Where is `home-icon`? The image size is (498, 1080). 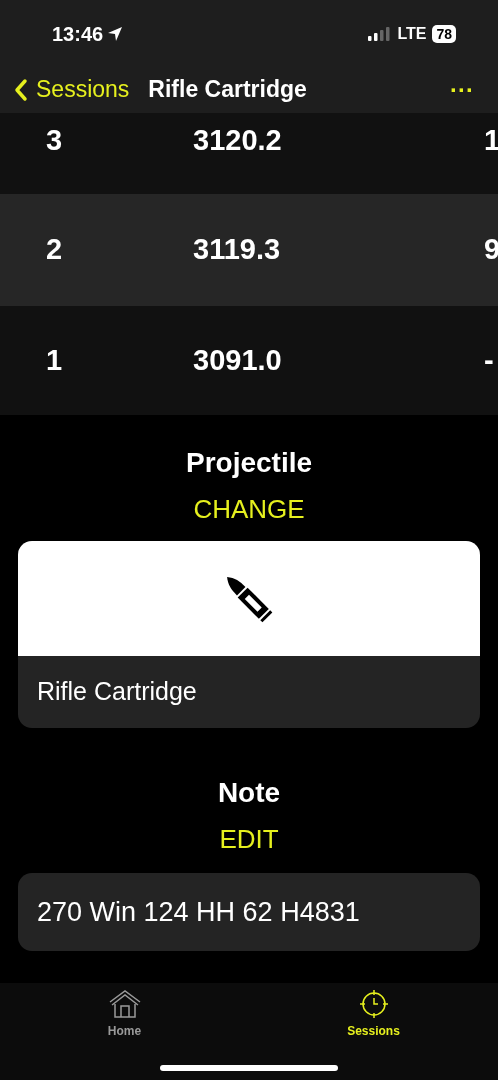 home-icon is located at coordinates (124, 1004).